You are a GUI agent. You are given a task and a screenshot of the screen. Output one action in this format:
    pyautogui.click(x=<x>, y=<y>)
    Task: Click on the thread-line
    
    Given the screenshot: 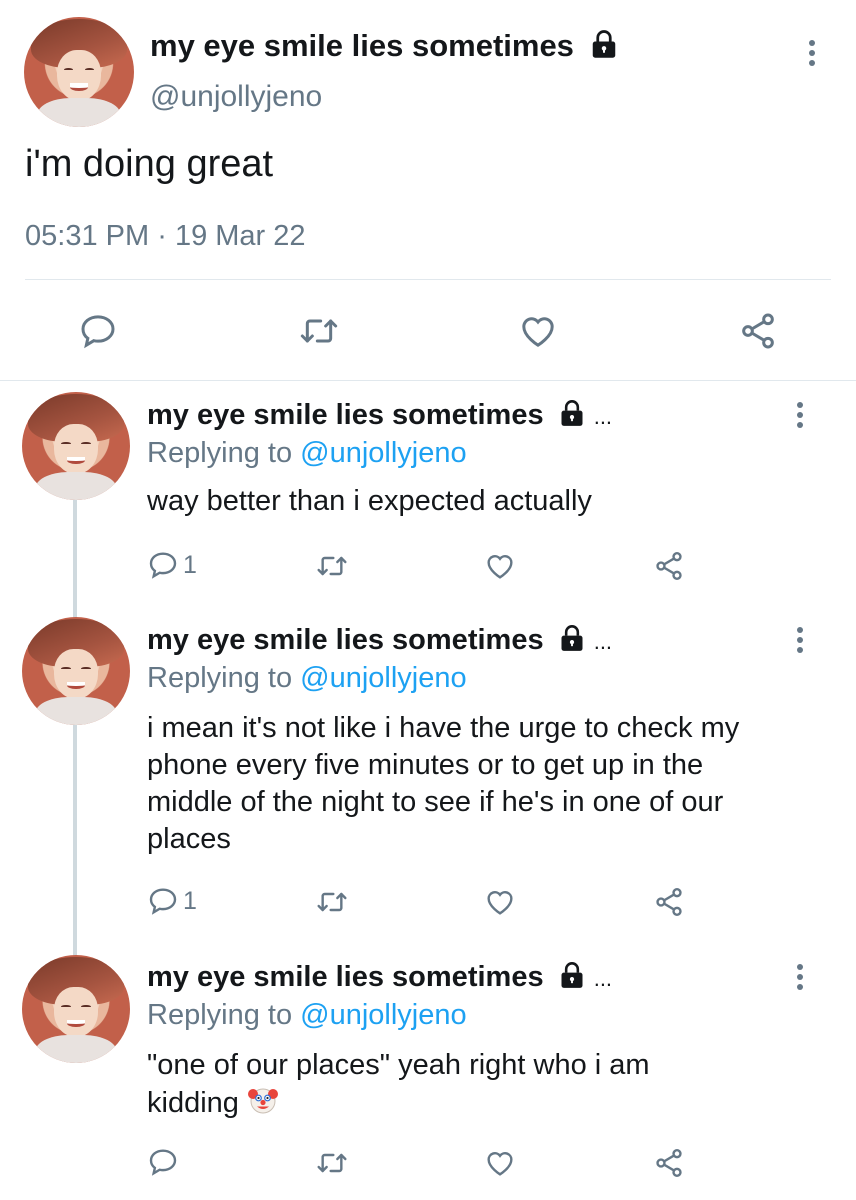 What is the action you would take?
    pyautogui.click(x=75, y=730)
    